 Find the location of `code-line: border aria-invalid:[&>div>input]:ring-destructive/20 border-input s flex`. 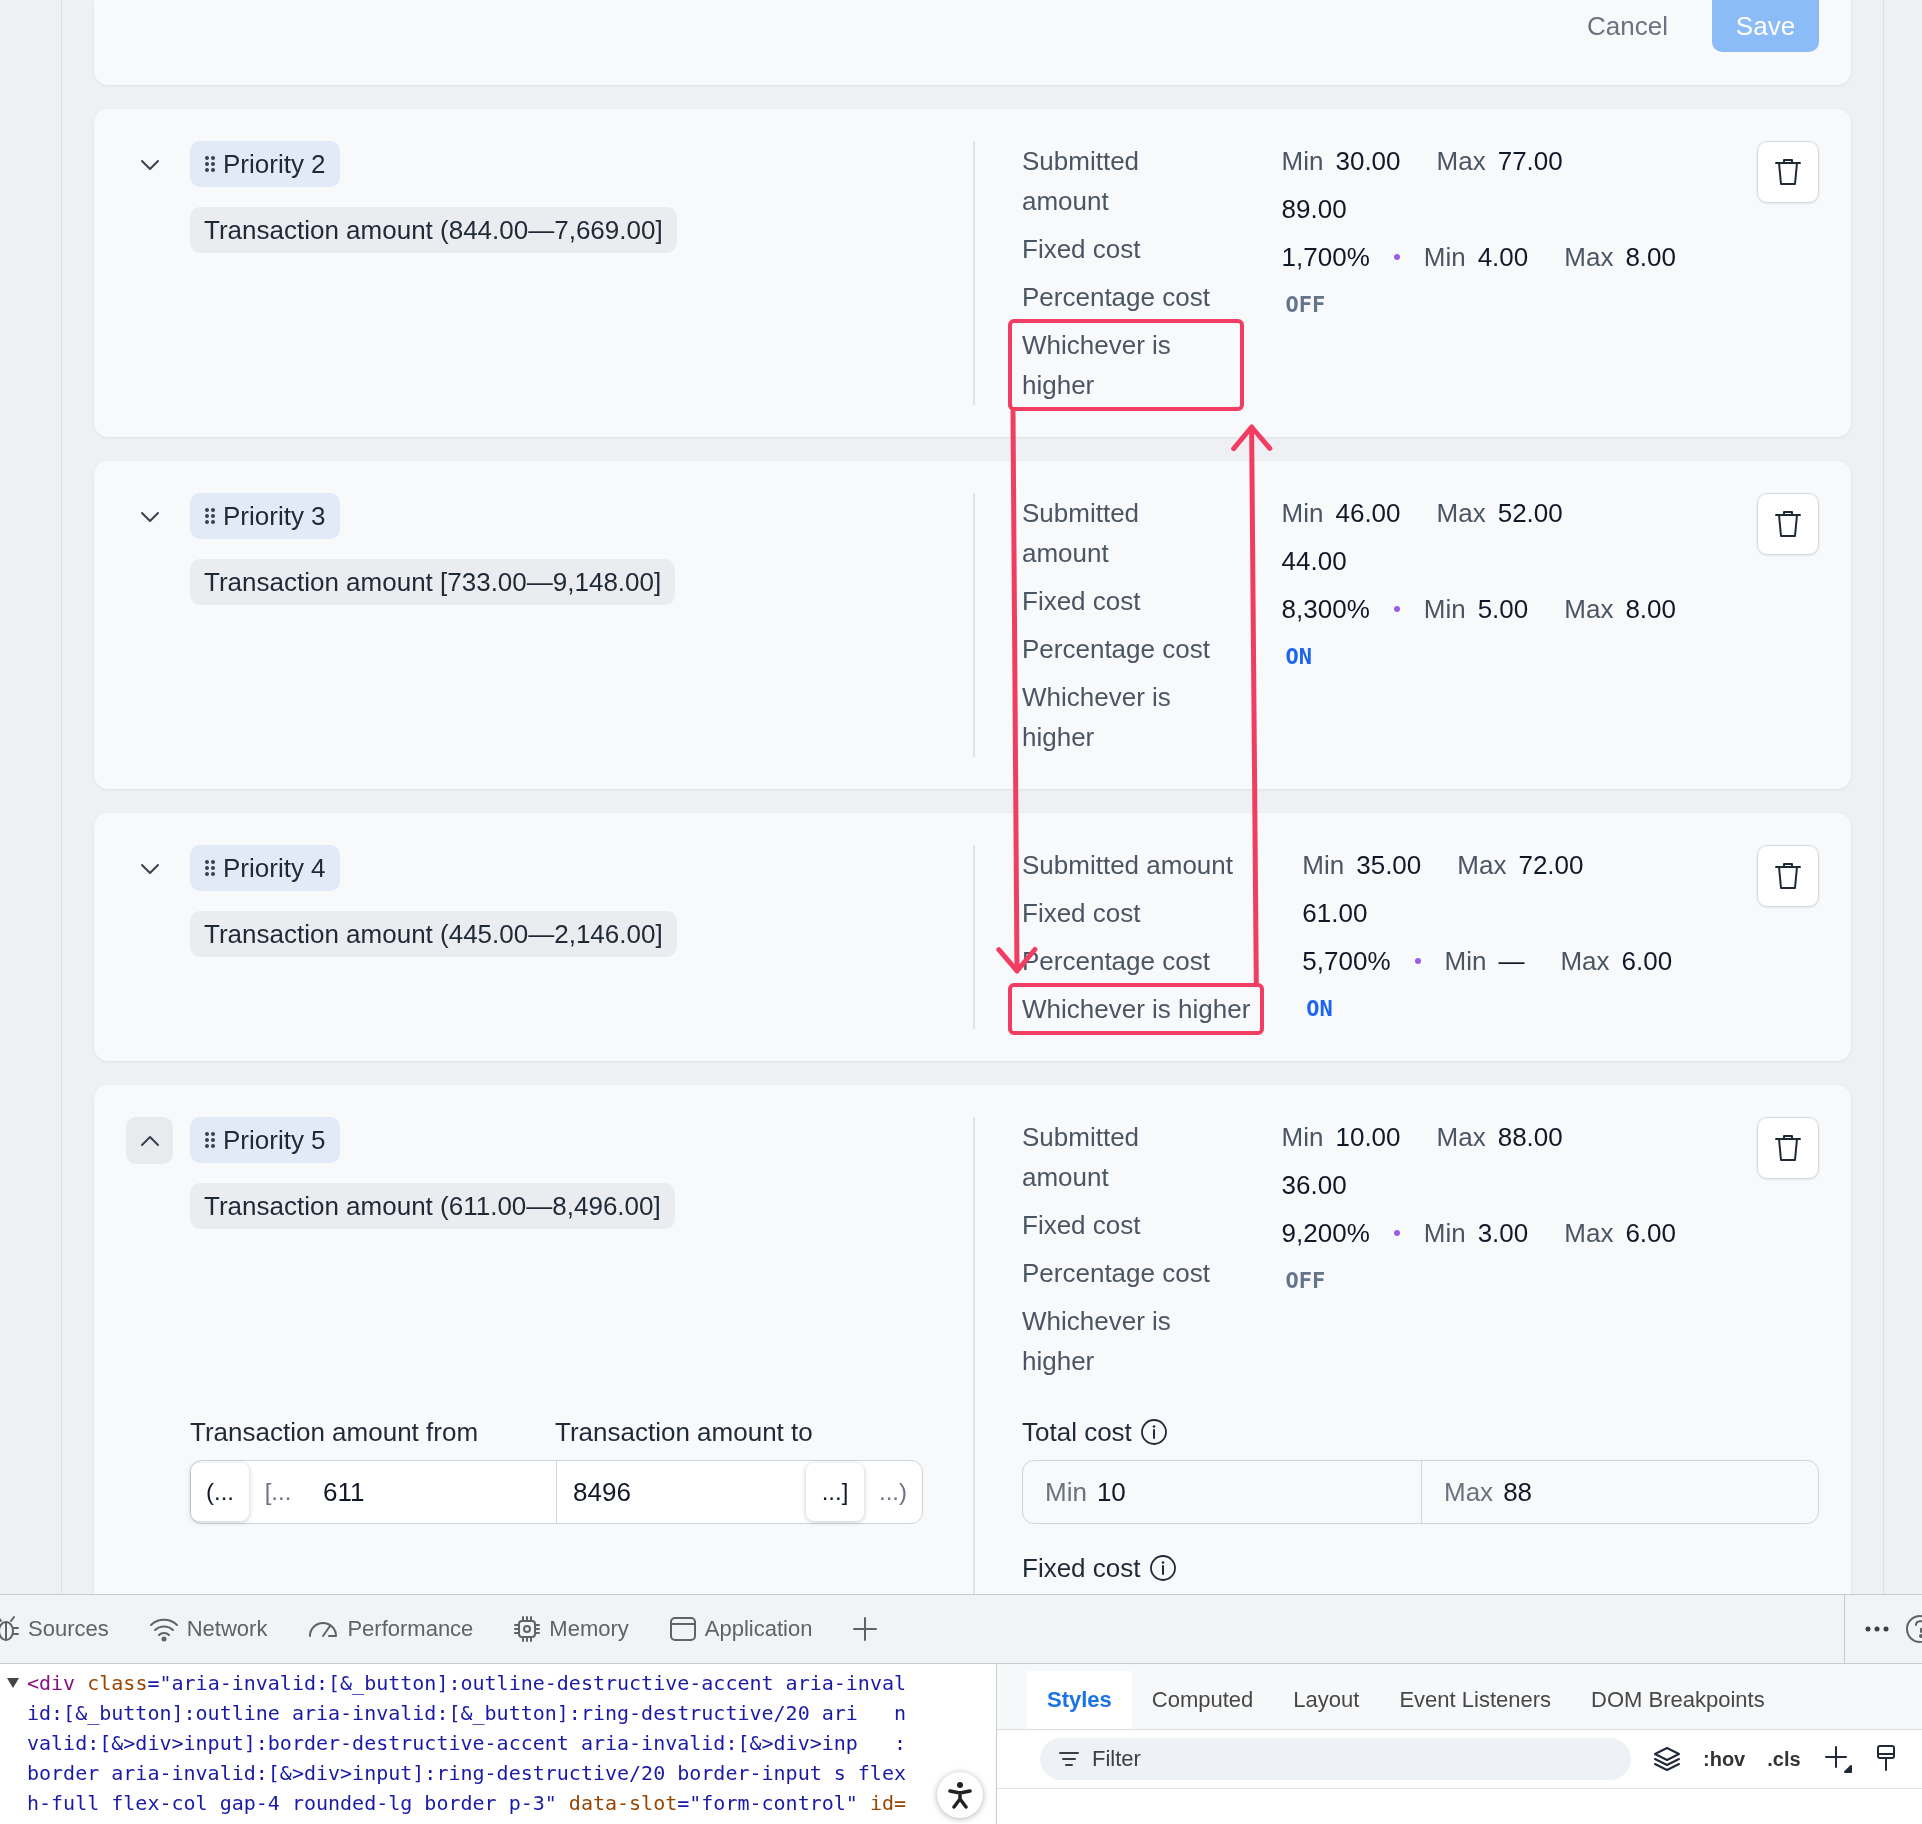

code-line: border aria-invalid:[&>div>input]:ring-destructive/20 border-input s flex is located at coordinates (466, 1773).